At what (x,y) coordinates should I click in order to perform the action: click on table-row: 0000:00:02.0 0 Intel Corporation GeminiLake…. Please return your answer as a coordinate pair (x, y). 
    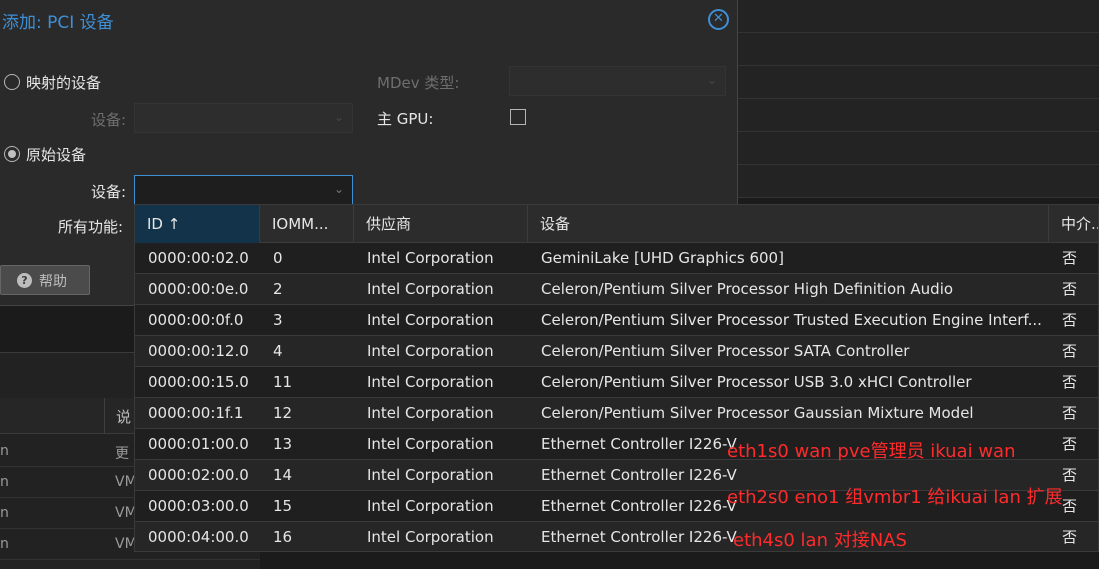
    Looking at the image, I should click on (616, 258).